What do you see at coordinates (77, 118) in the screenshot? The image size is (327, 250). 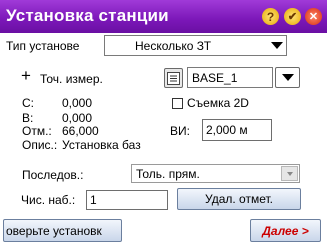 I see `b-value: 0,000` at bounding box center [77, 118].